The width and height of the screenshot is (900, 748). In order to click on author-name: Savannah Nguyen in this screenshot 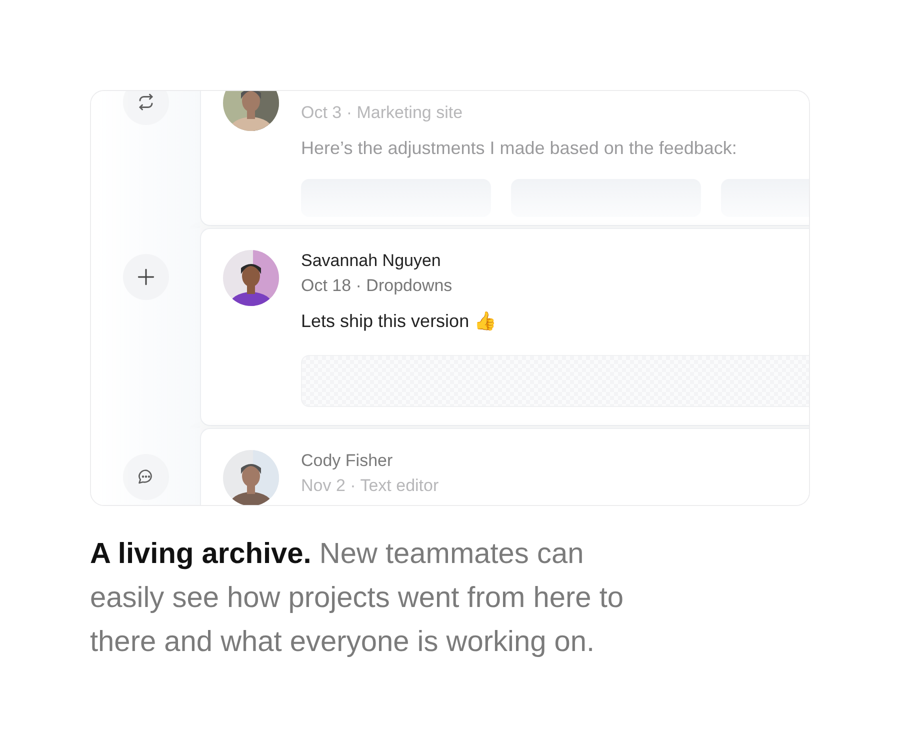, I will do `click(371, 261)`.